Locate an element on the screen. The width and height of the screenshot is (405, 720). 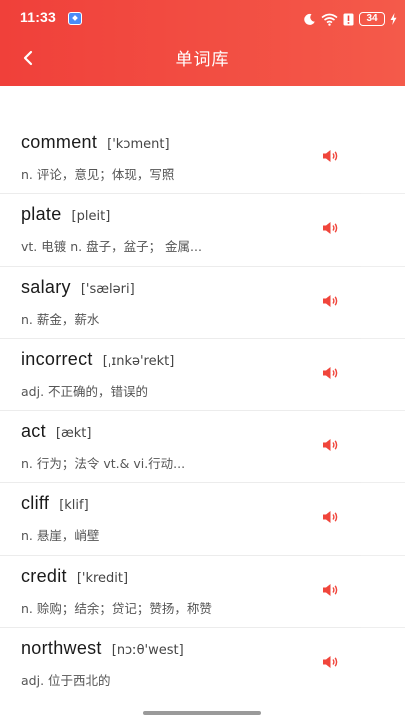
word-meaning: n. 悬崖，峭壁 is located at coordinates (60, 536).